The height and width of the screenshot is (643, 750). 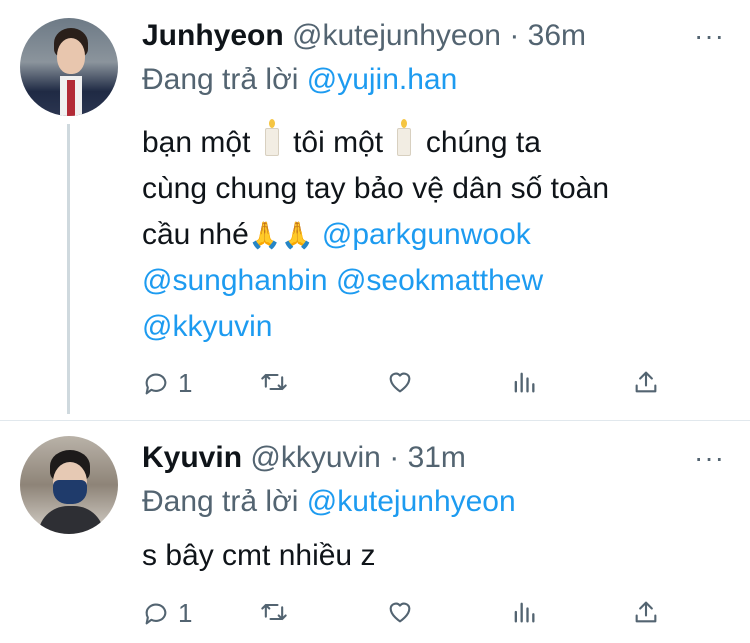 I want to click on display-name: Junhyeon, so click(x=213, y=35).